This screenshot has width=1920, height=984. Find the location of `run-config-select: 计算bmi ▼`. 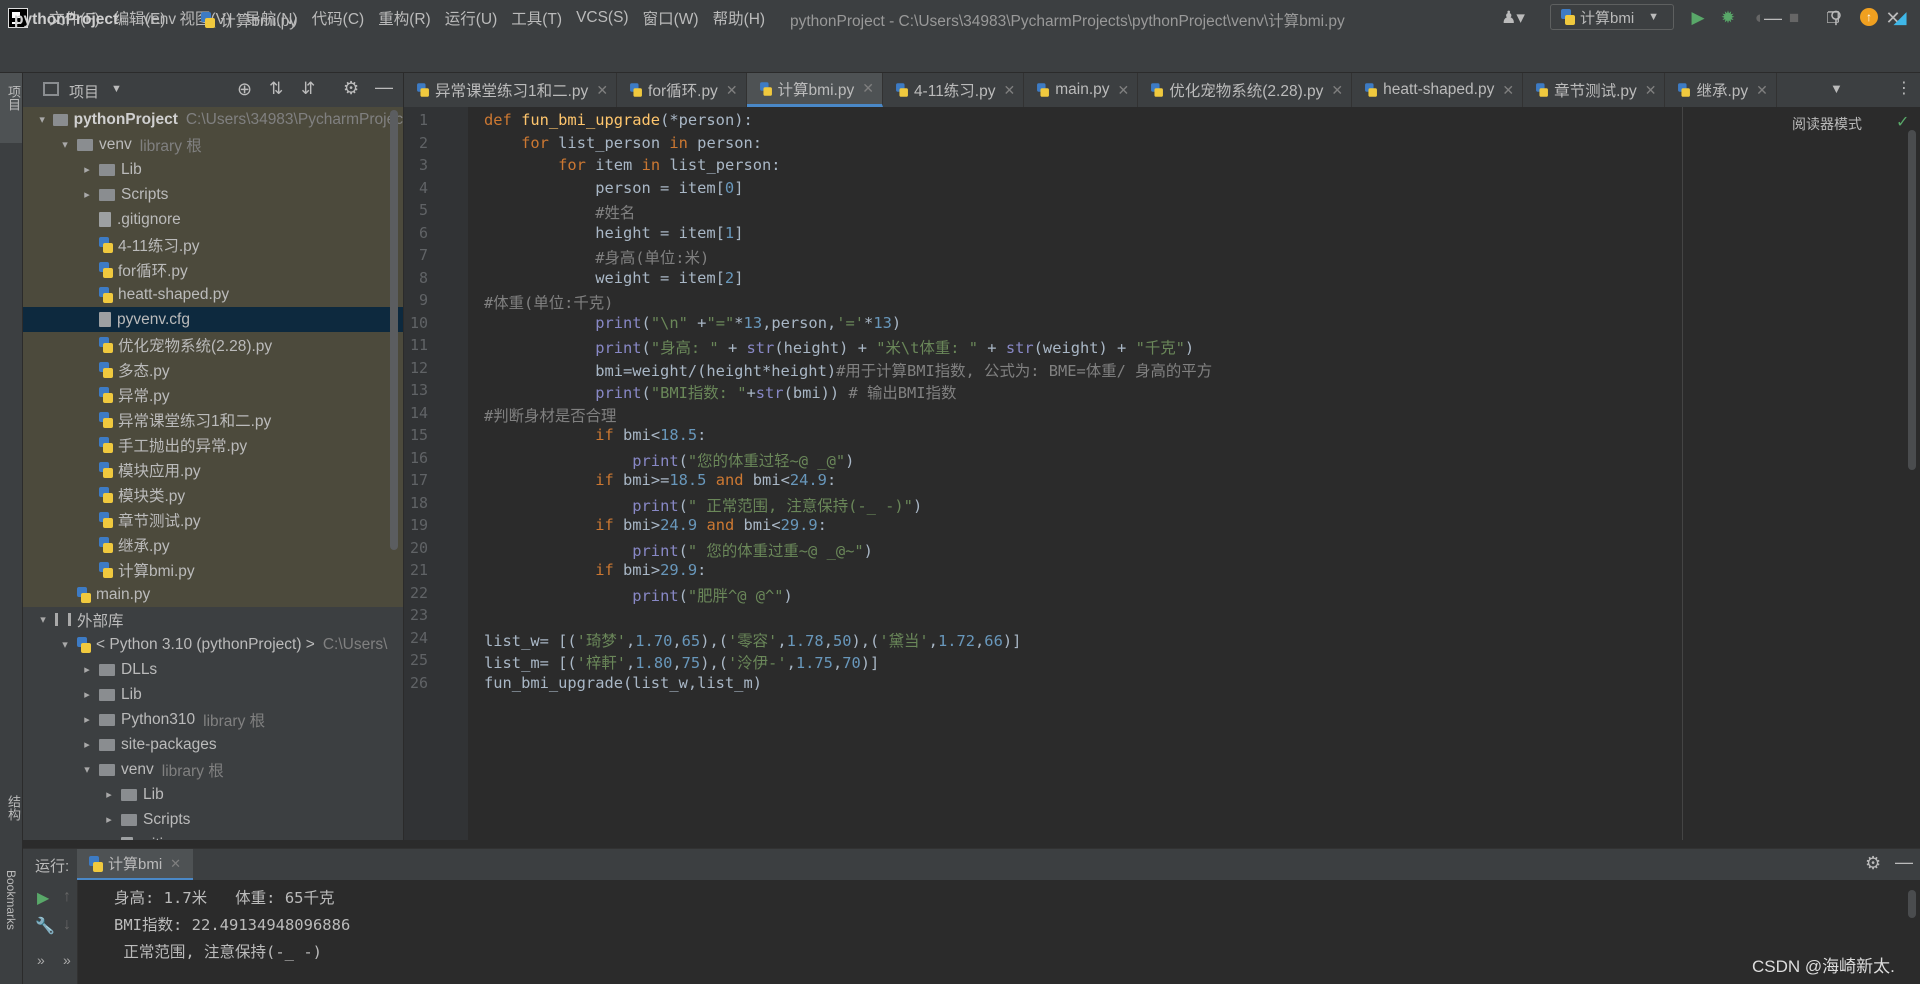

run-config-select: 计算bmi ▼ is located at coordinates (1612, 17).